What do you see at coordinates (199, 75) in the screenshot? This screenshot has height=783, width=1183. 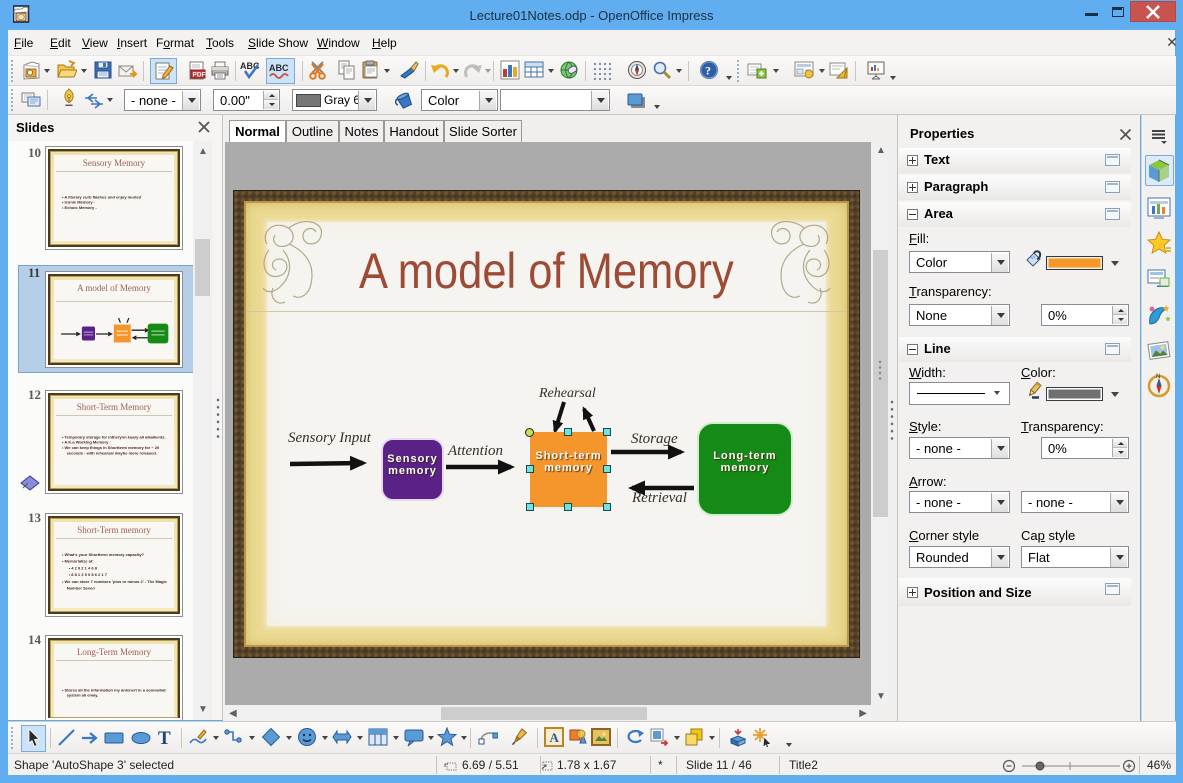 I see `svg-text: PDF` at bounding box center [199, 75].